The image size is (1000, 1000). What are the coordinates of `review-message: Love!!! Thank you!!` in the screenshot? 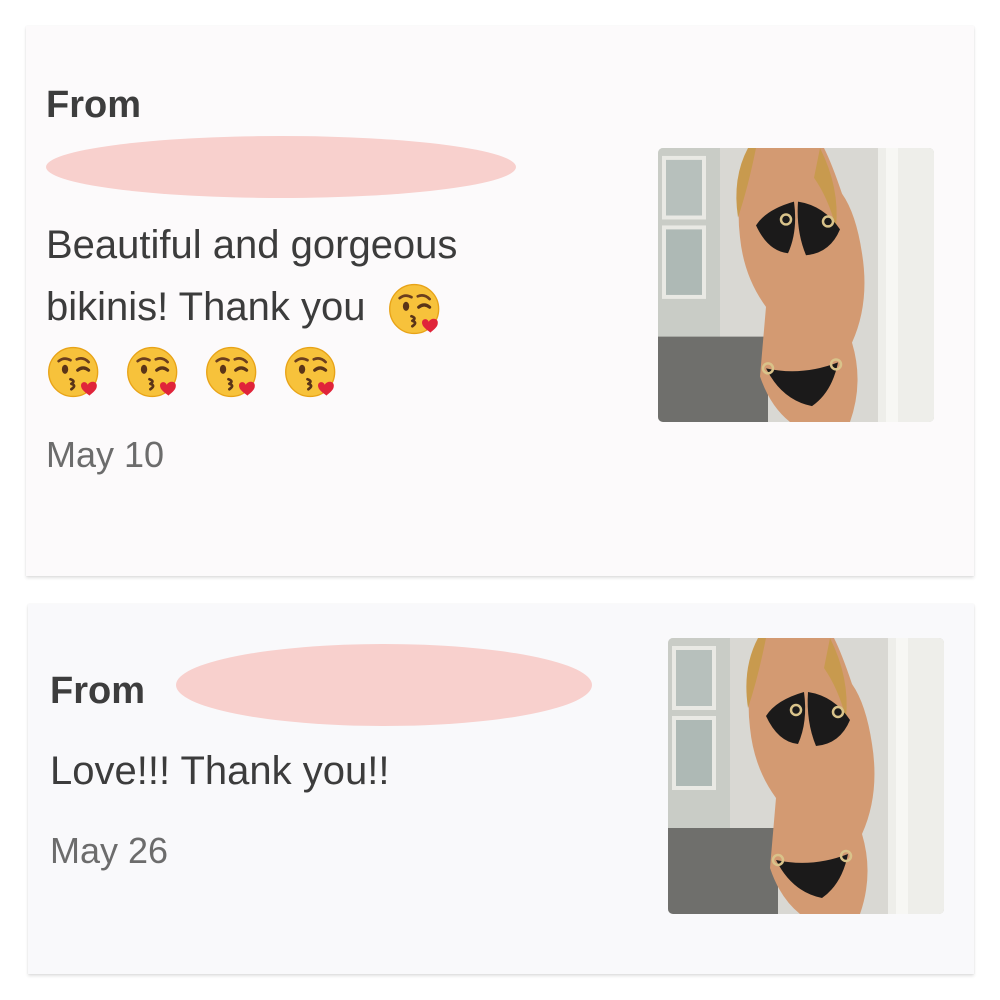 It's located at (220, 771).